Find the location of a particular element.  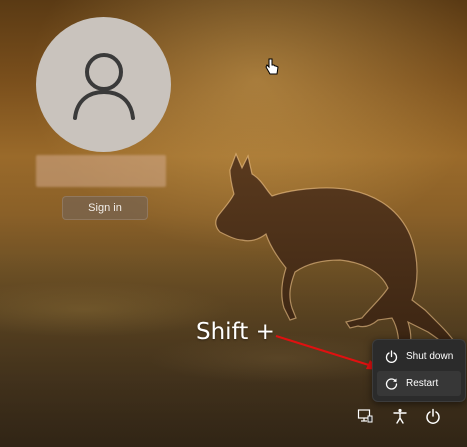

restart-icon is located at coordinates (391, 383).